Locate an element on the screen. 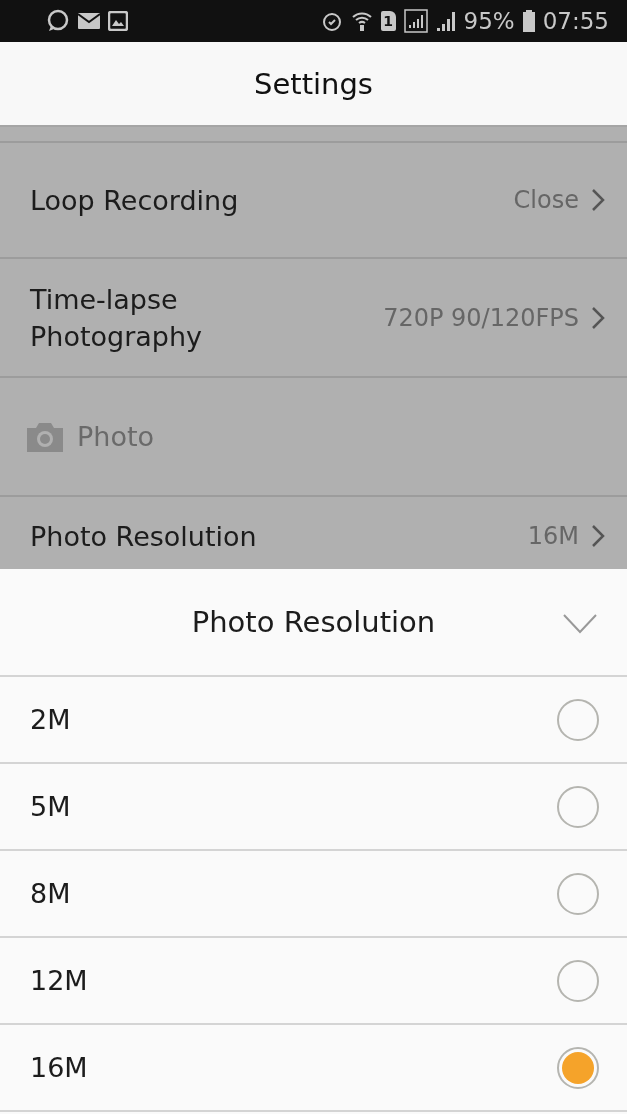  alarm-icon is located at coordinates (331, 21).